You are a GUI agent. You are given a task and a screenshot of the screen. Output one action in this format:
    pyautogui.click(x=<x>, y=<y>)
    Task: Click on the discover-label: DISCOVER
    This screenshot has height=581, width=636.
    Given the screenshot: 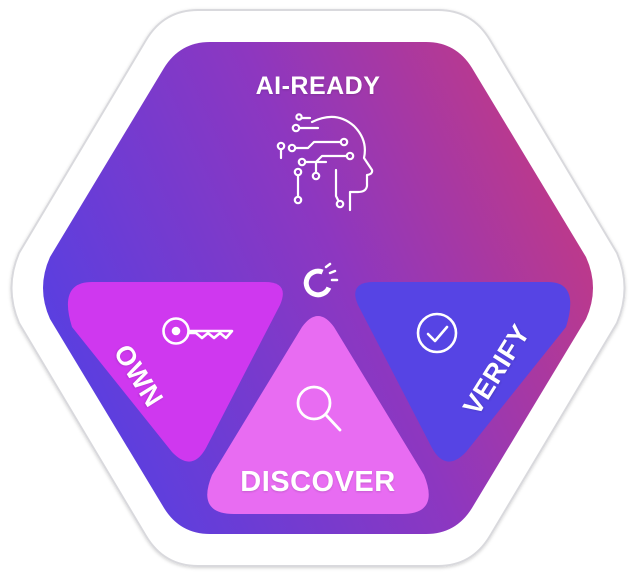 What is the action you would take?
    pyautogui.click(x=318, y=482)
    